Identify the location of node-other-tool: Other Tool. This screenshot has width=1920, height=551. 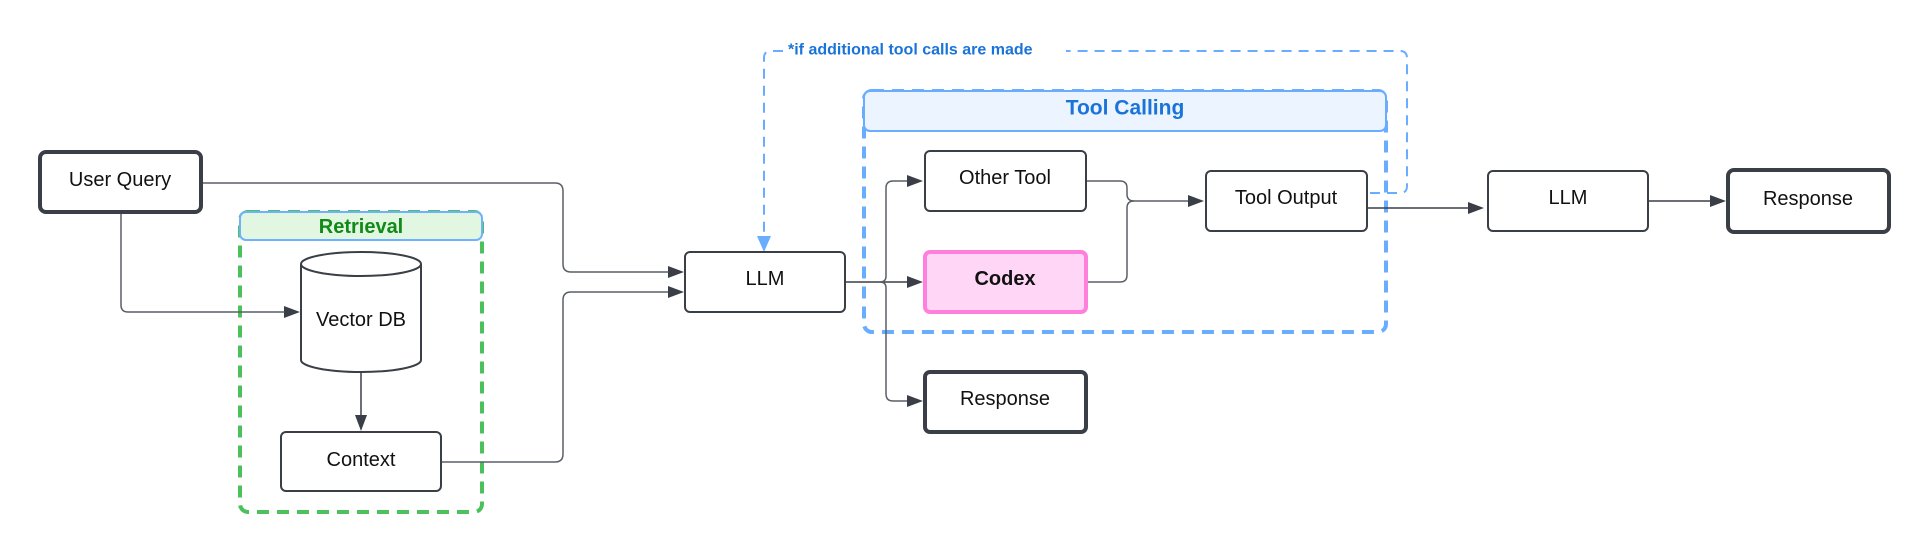
(1005, 181).